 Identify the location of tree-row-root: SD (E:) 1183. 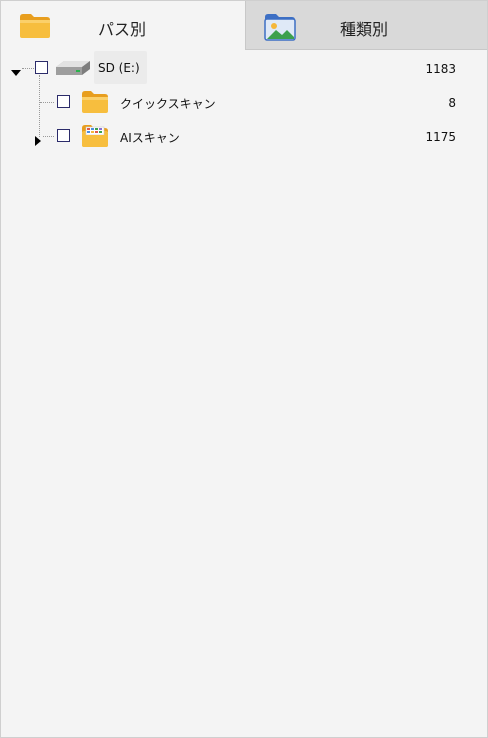
(244, 68).